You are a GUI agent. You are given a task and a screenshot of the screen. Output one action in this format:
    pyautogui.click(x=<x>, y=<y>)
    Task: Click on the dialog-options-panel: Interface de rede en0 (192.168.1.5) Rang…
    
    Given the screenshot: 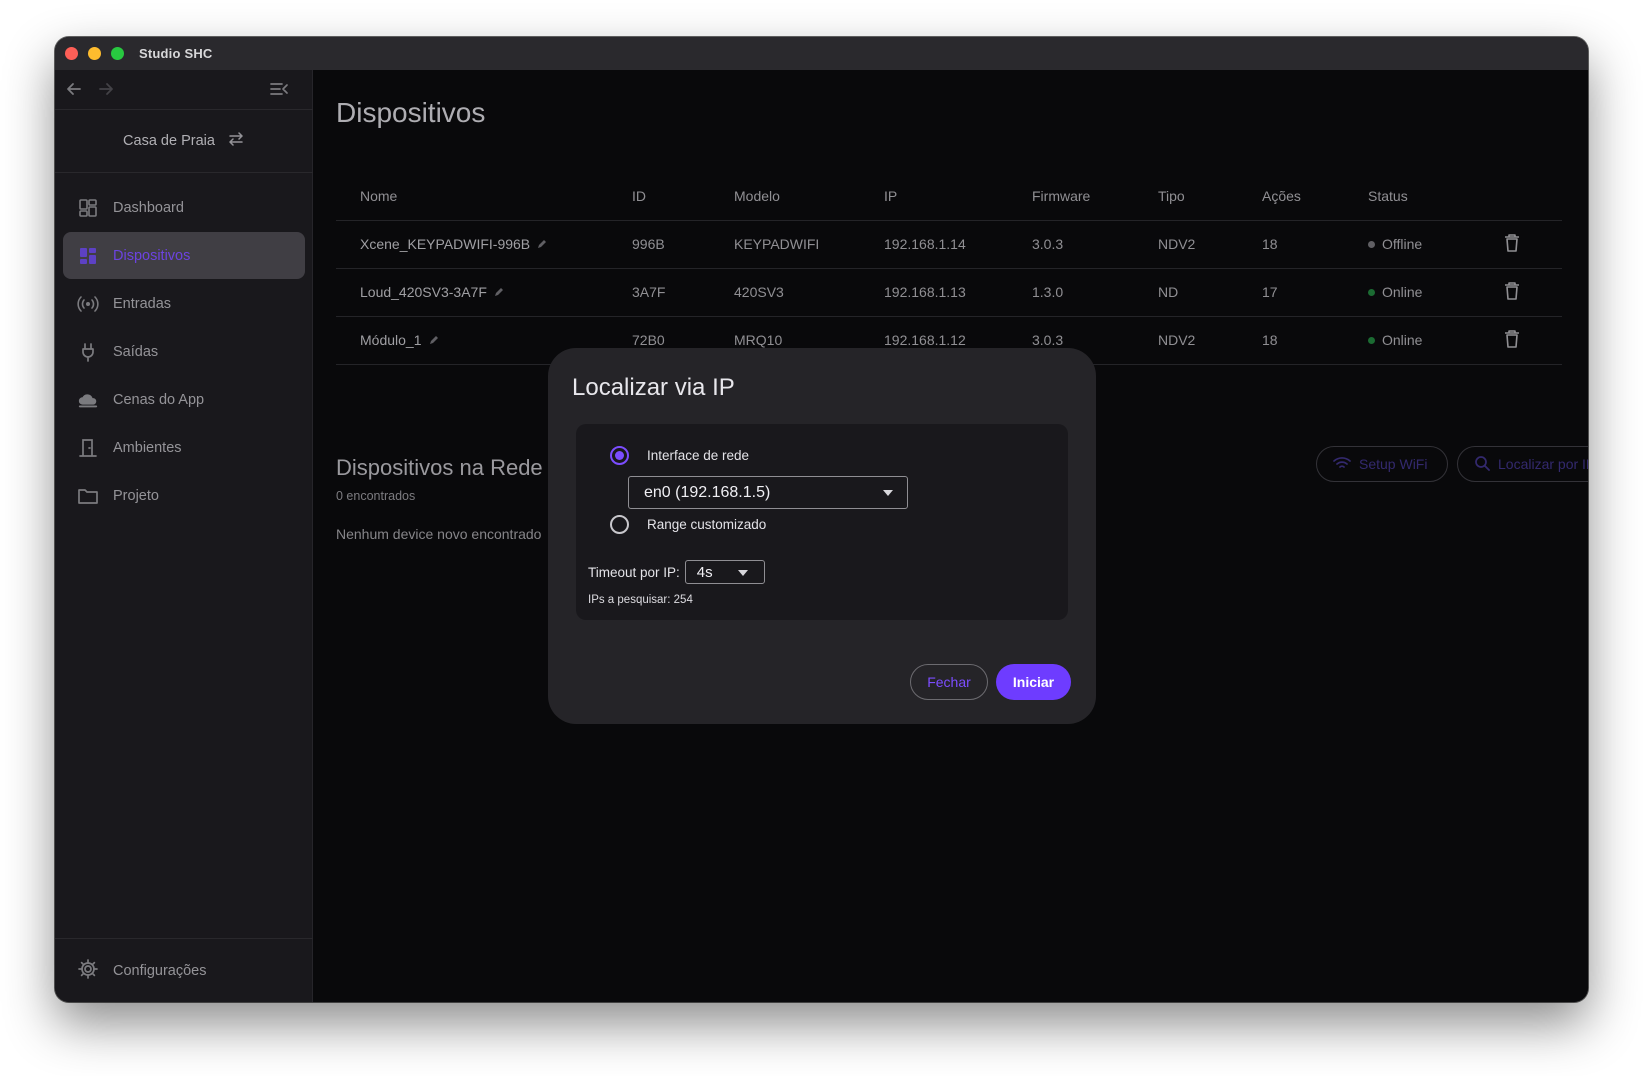 What is the action you would take?
    pyautogui.click(x=822, y=522)
    